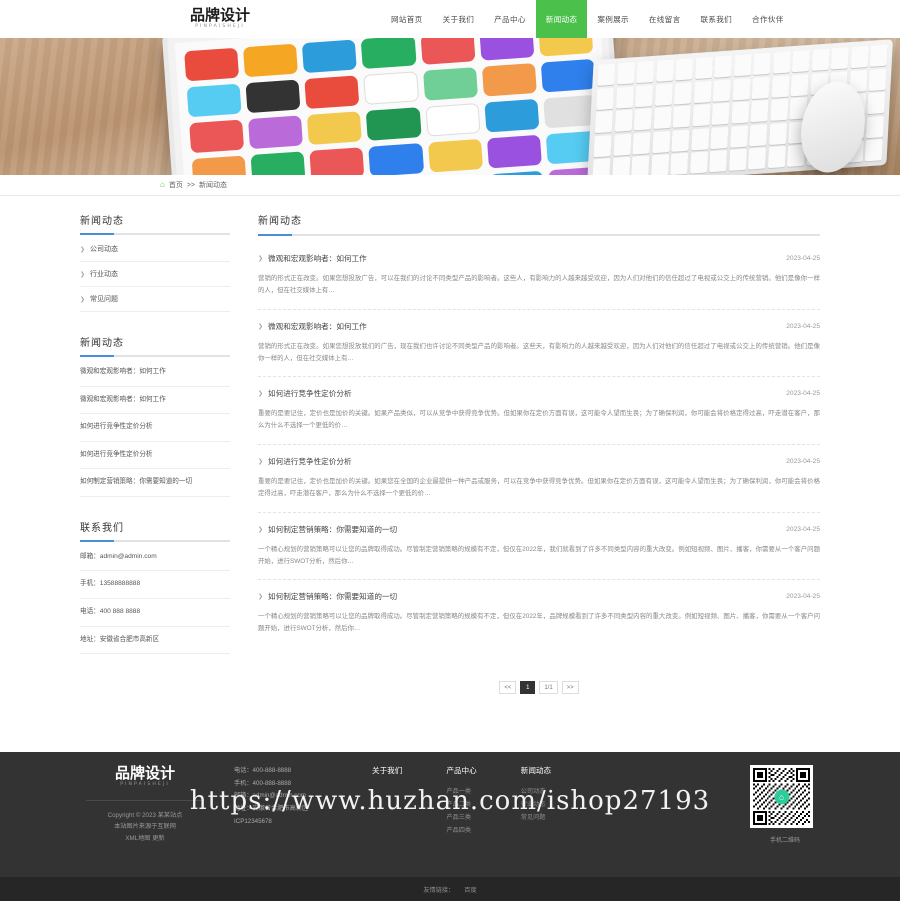  What do you see at coordinates (510, 19) in the screenshot?
I see `nav-item-products: 产品中心` at bounding box center [510, 19].